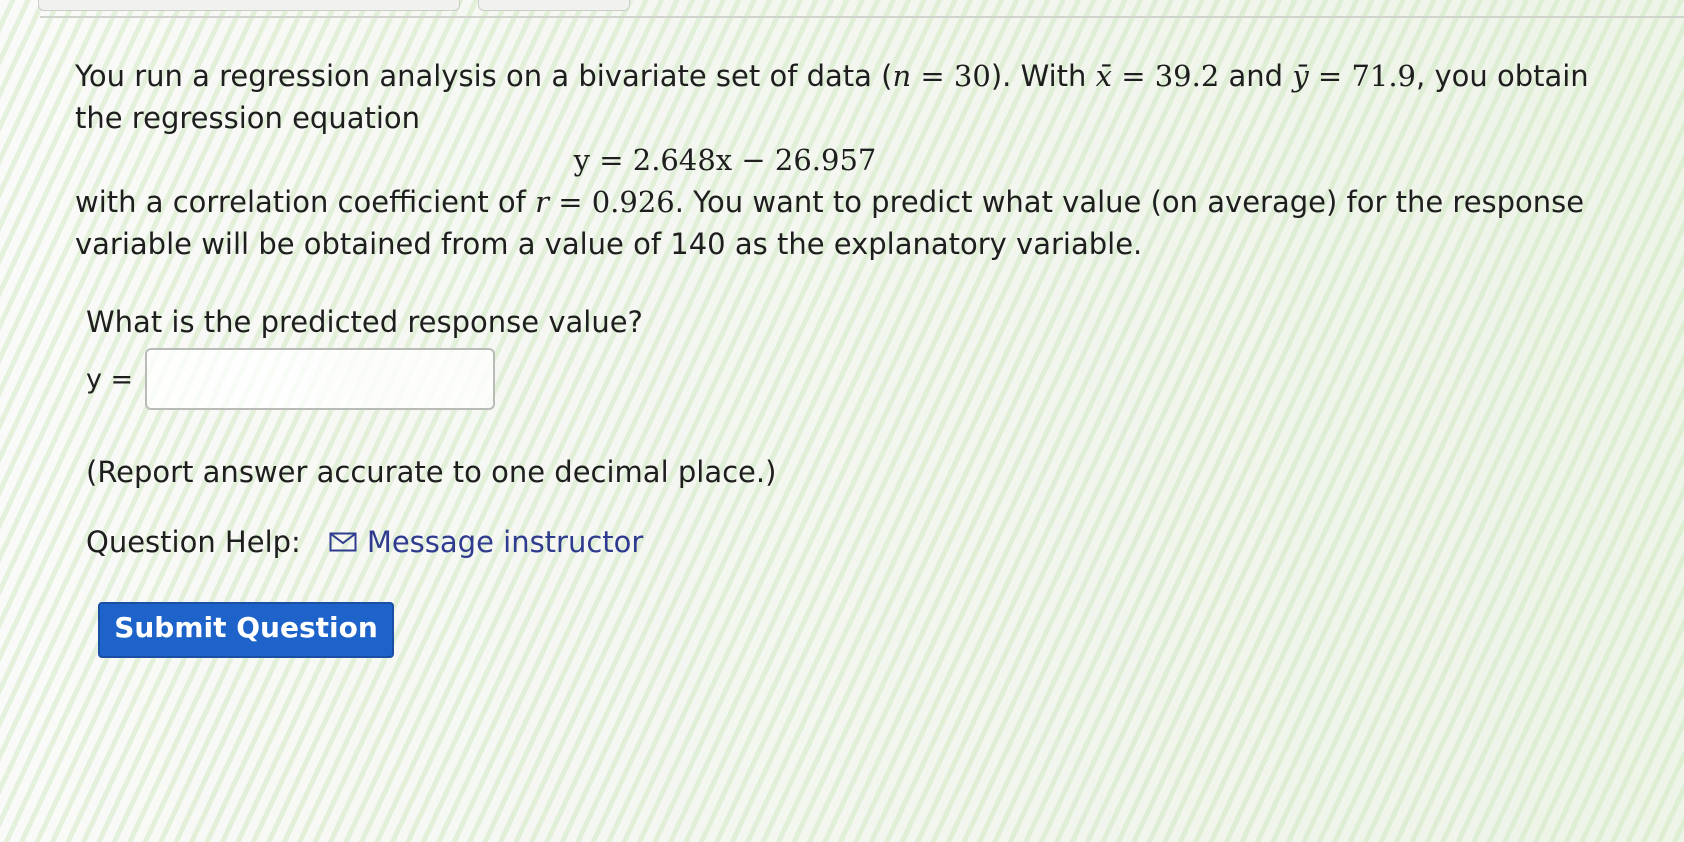  I want to click on math-value: = 0.926, so click(611, 202).